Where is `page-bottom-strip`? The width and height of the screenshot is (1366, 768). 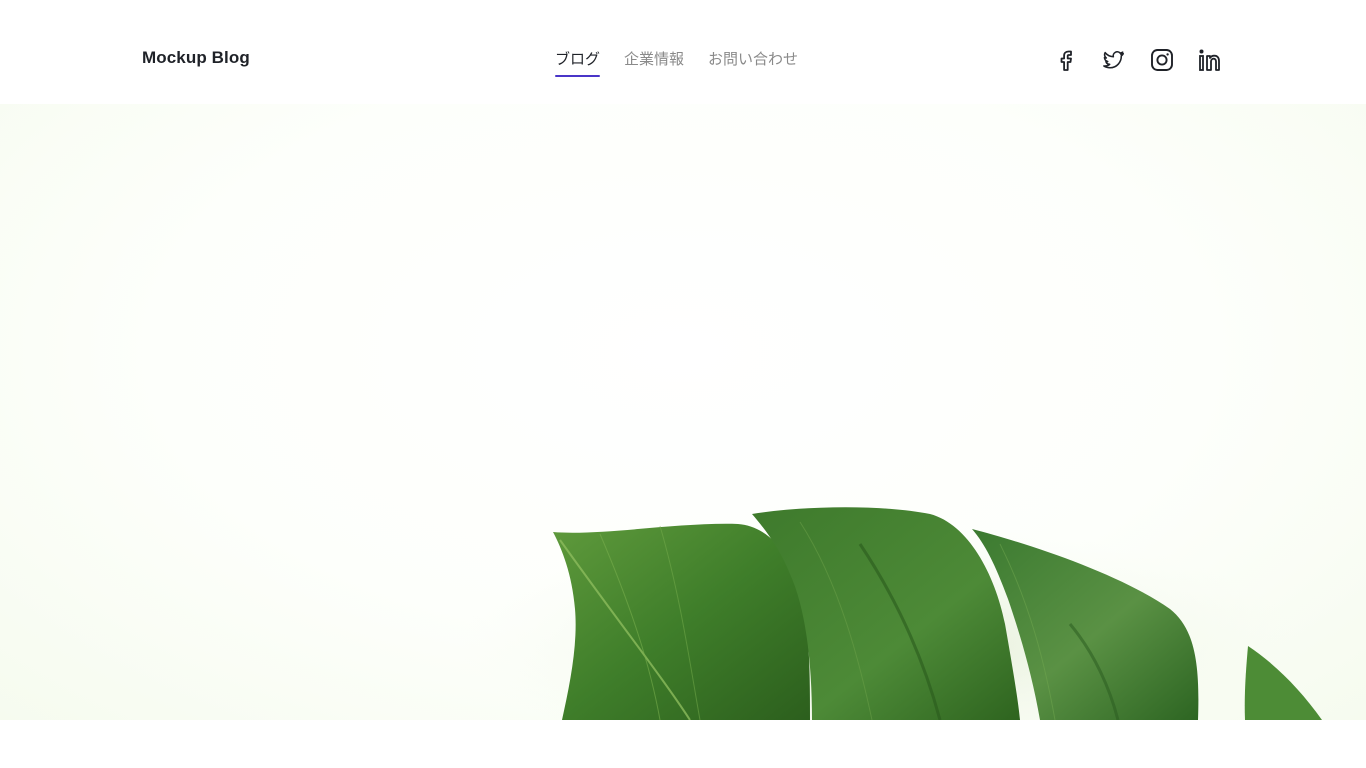 page-bottom-strip is located at coordinates (683, 744).